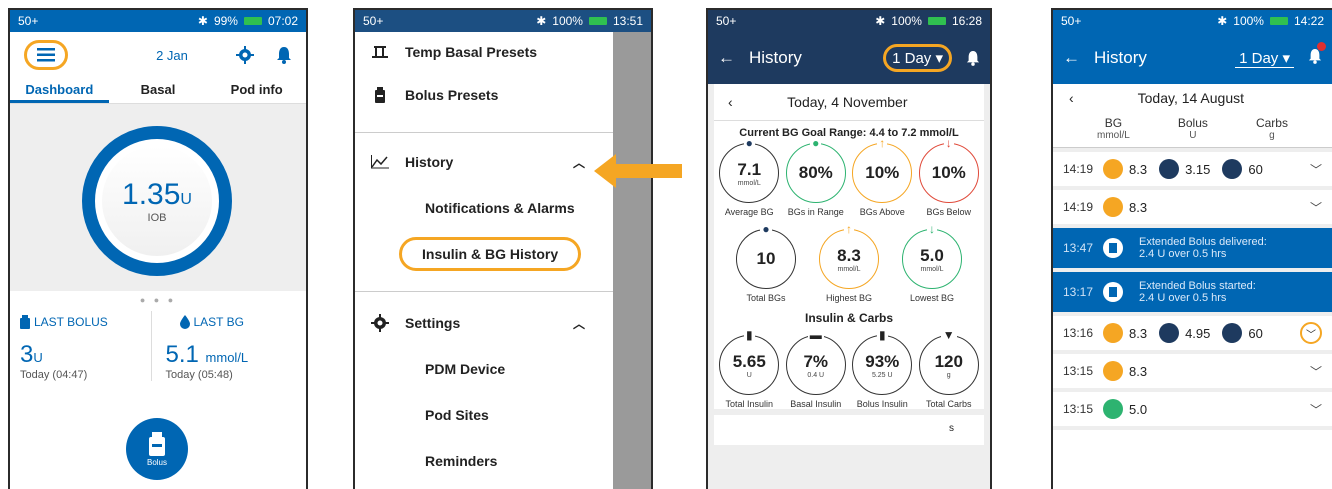 This screenshot has width=1332, height=489. Describe the element at coordinates (245, 55) in the screenshot. I see `gear-icon` at that location.